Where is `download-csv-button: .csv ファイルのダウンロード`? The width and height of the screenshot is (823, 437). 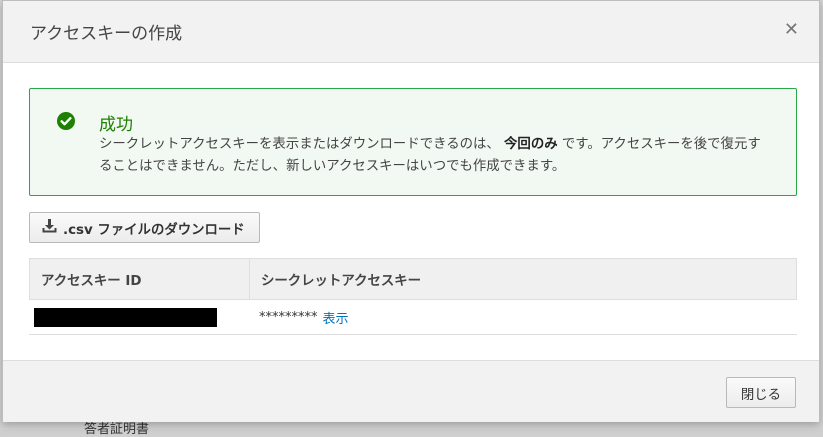
download-csv-button: .csv ファイルのダウンロード is located at coordinates (144, 227).